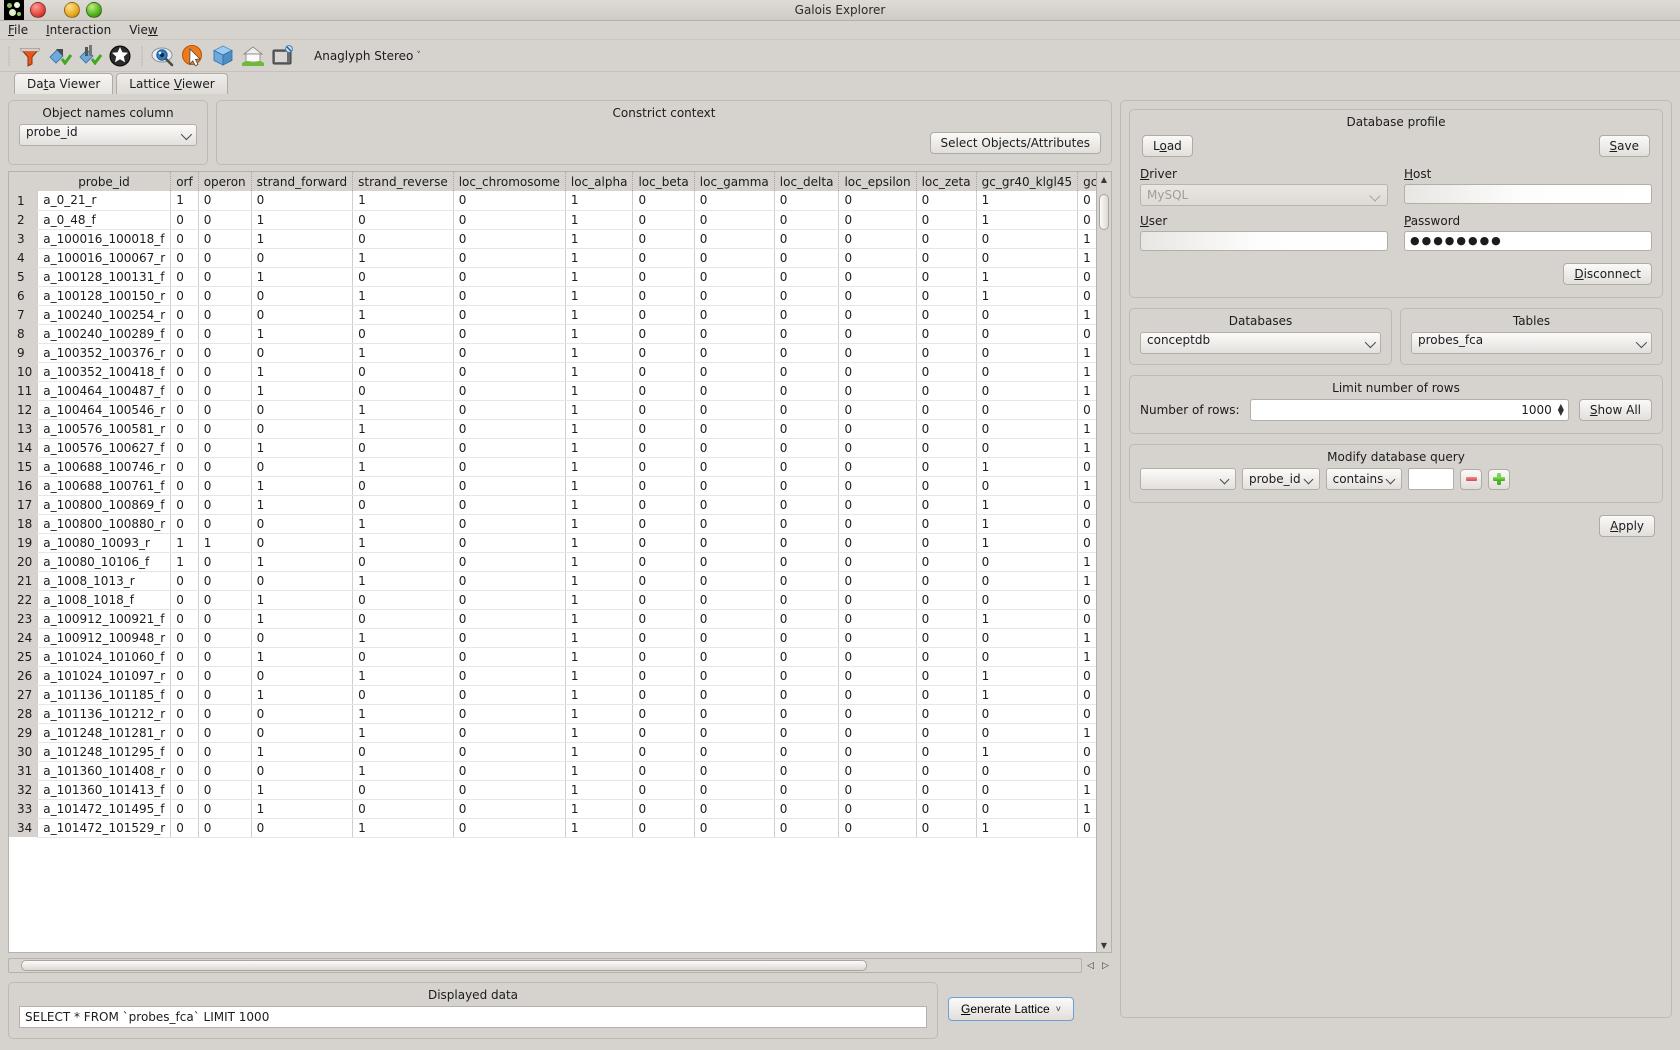  Describe the element at coordinates (104, 486) in the screenshot. I see `table-cell: a_100688_100761_f` at that location.